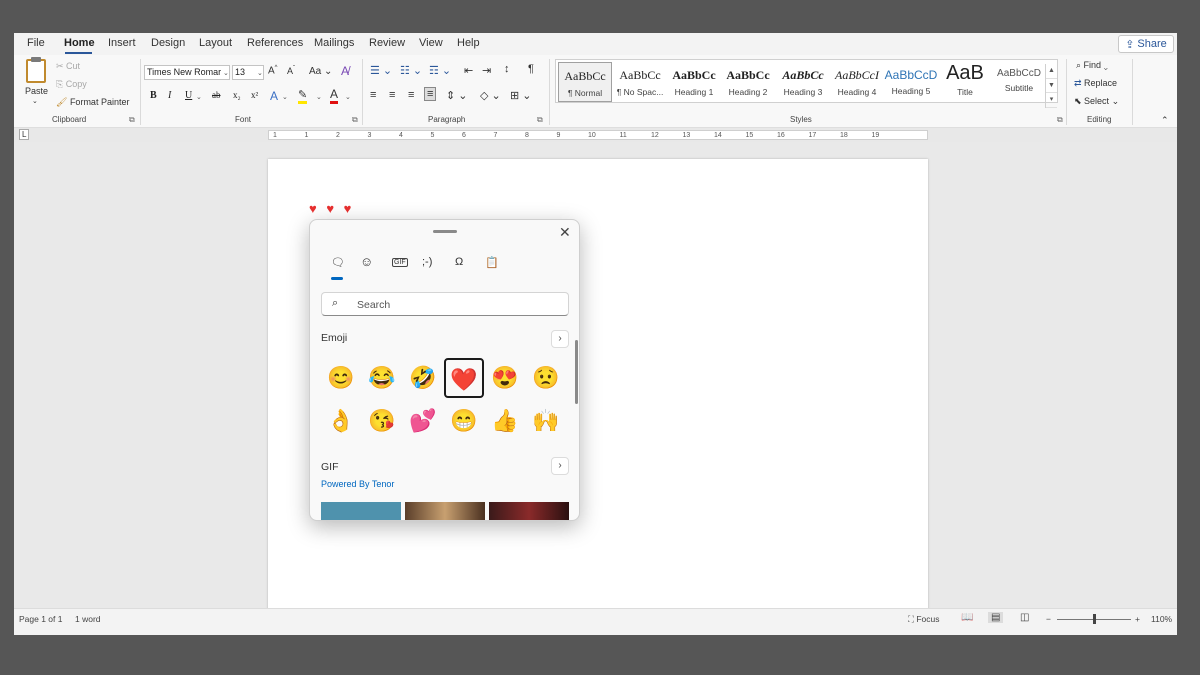 Image resolution: width=1200 pixels, height=675 pixels. I want to click on emoji-item: 😍, so click(505, 378).